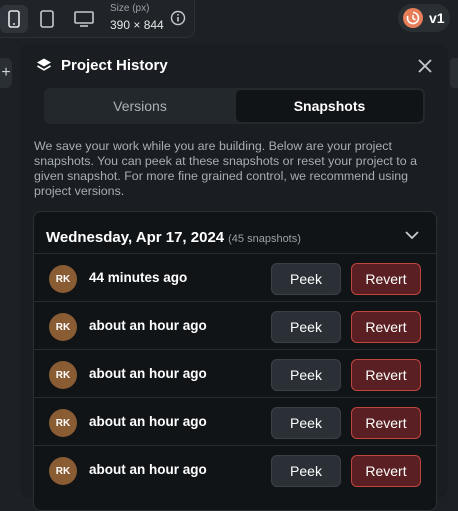 The height and width of the screenshot is (511, 458). I want to click on group-date: Wednesday, Apr 17, 2024 (45 snapshots), so click(173, 237).